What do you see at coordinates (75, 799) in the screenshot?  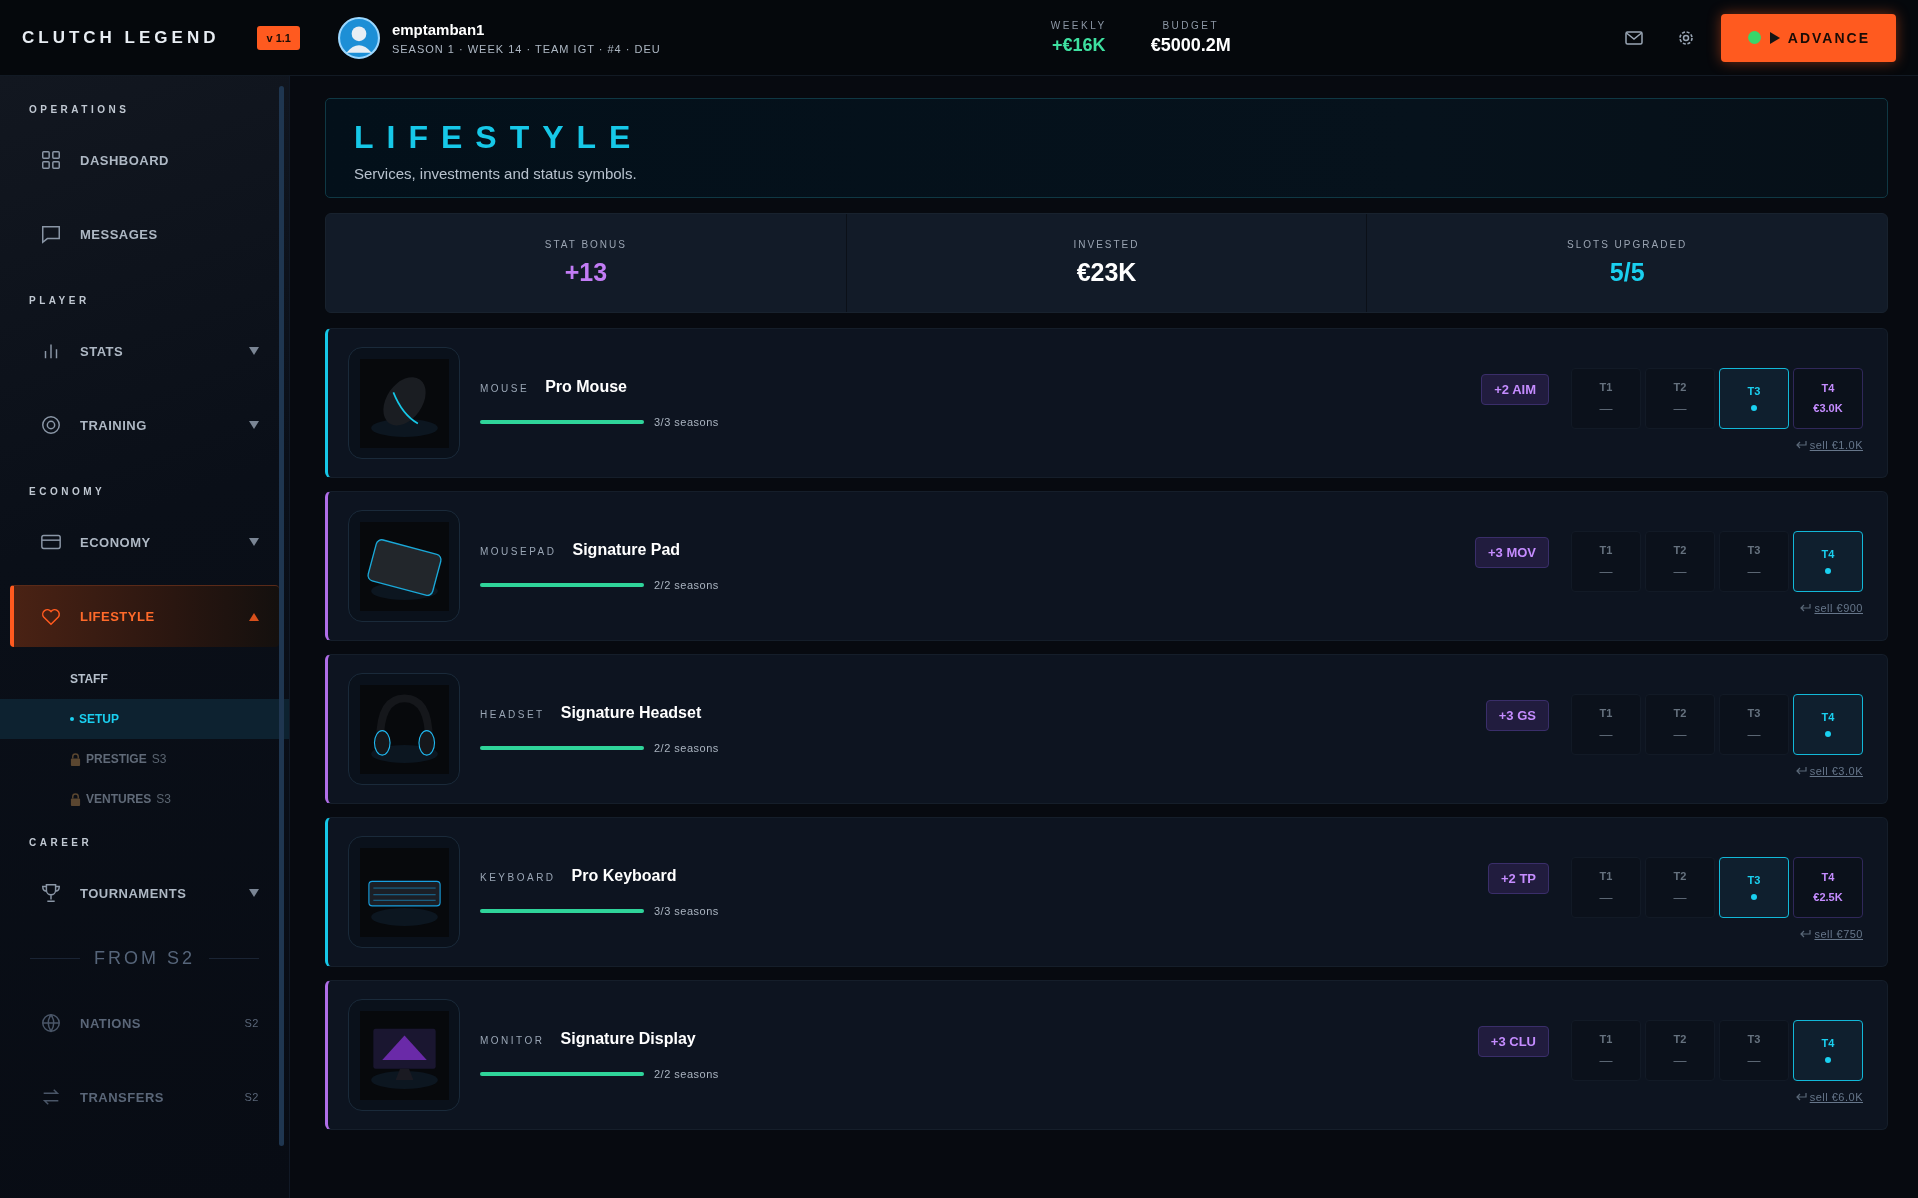 I see `lock-icon` at bounding box center [75, 799].